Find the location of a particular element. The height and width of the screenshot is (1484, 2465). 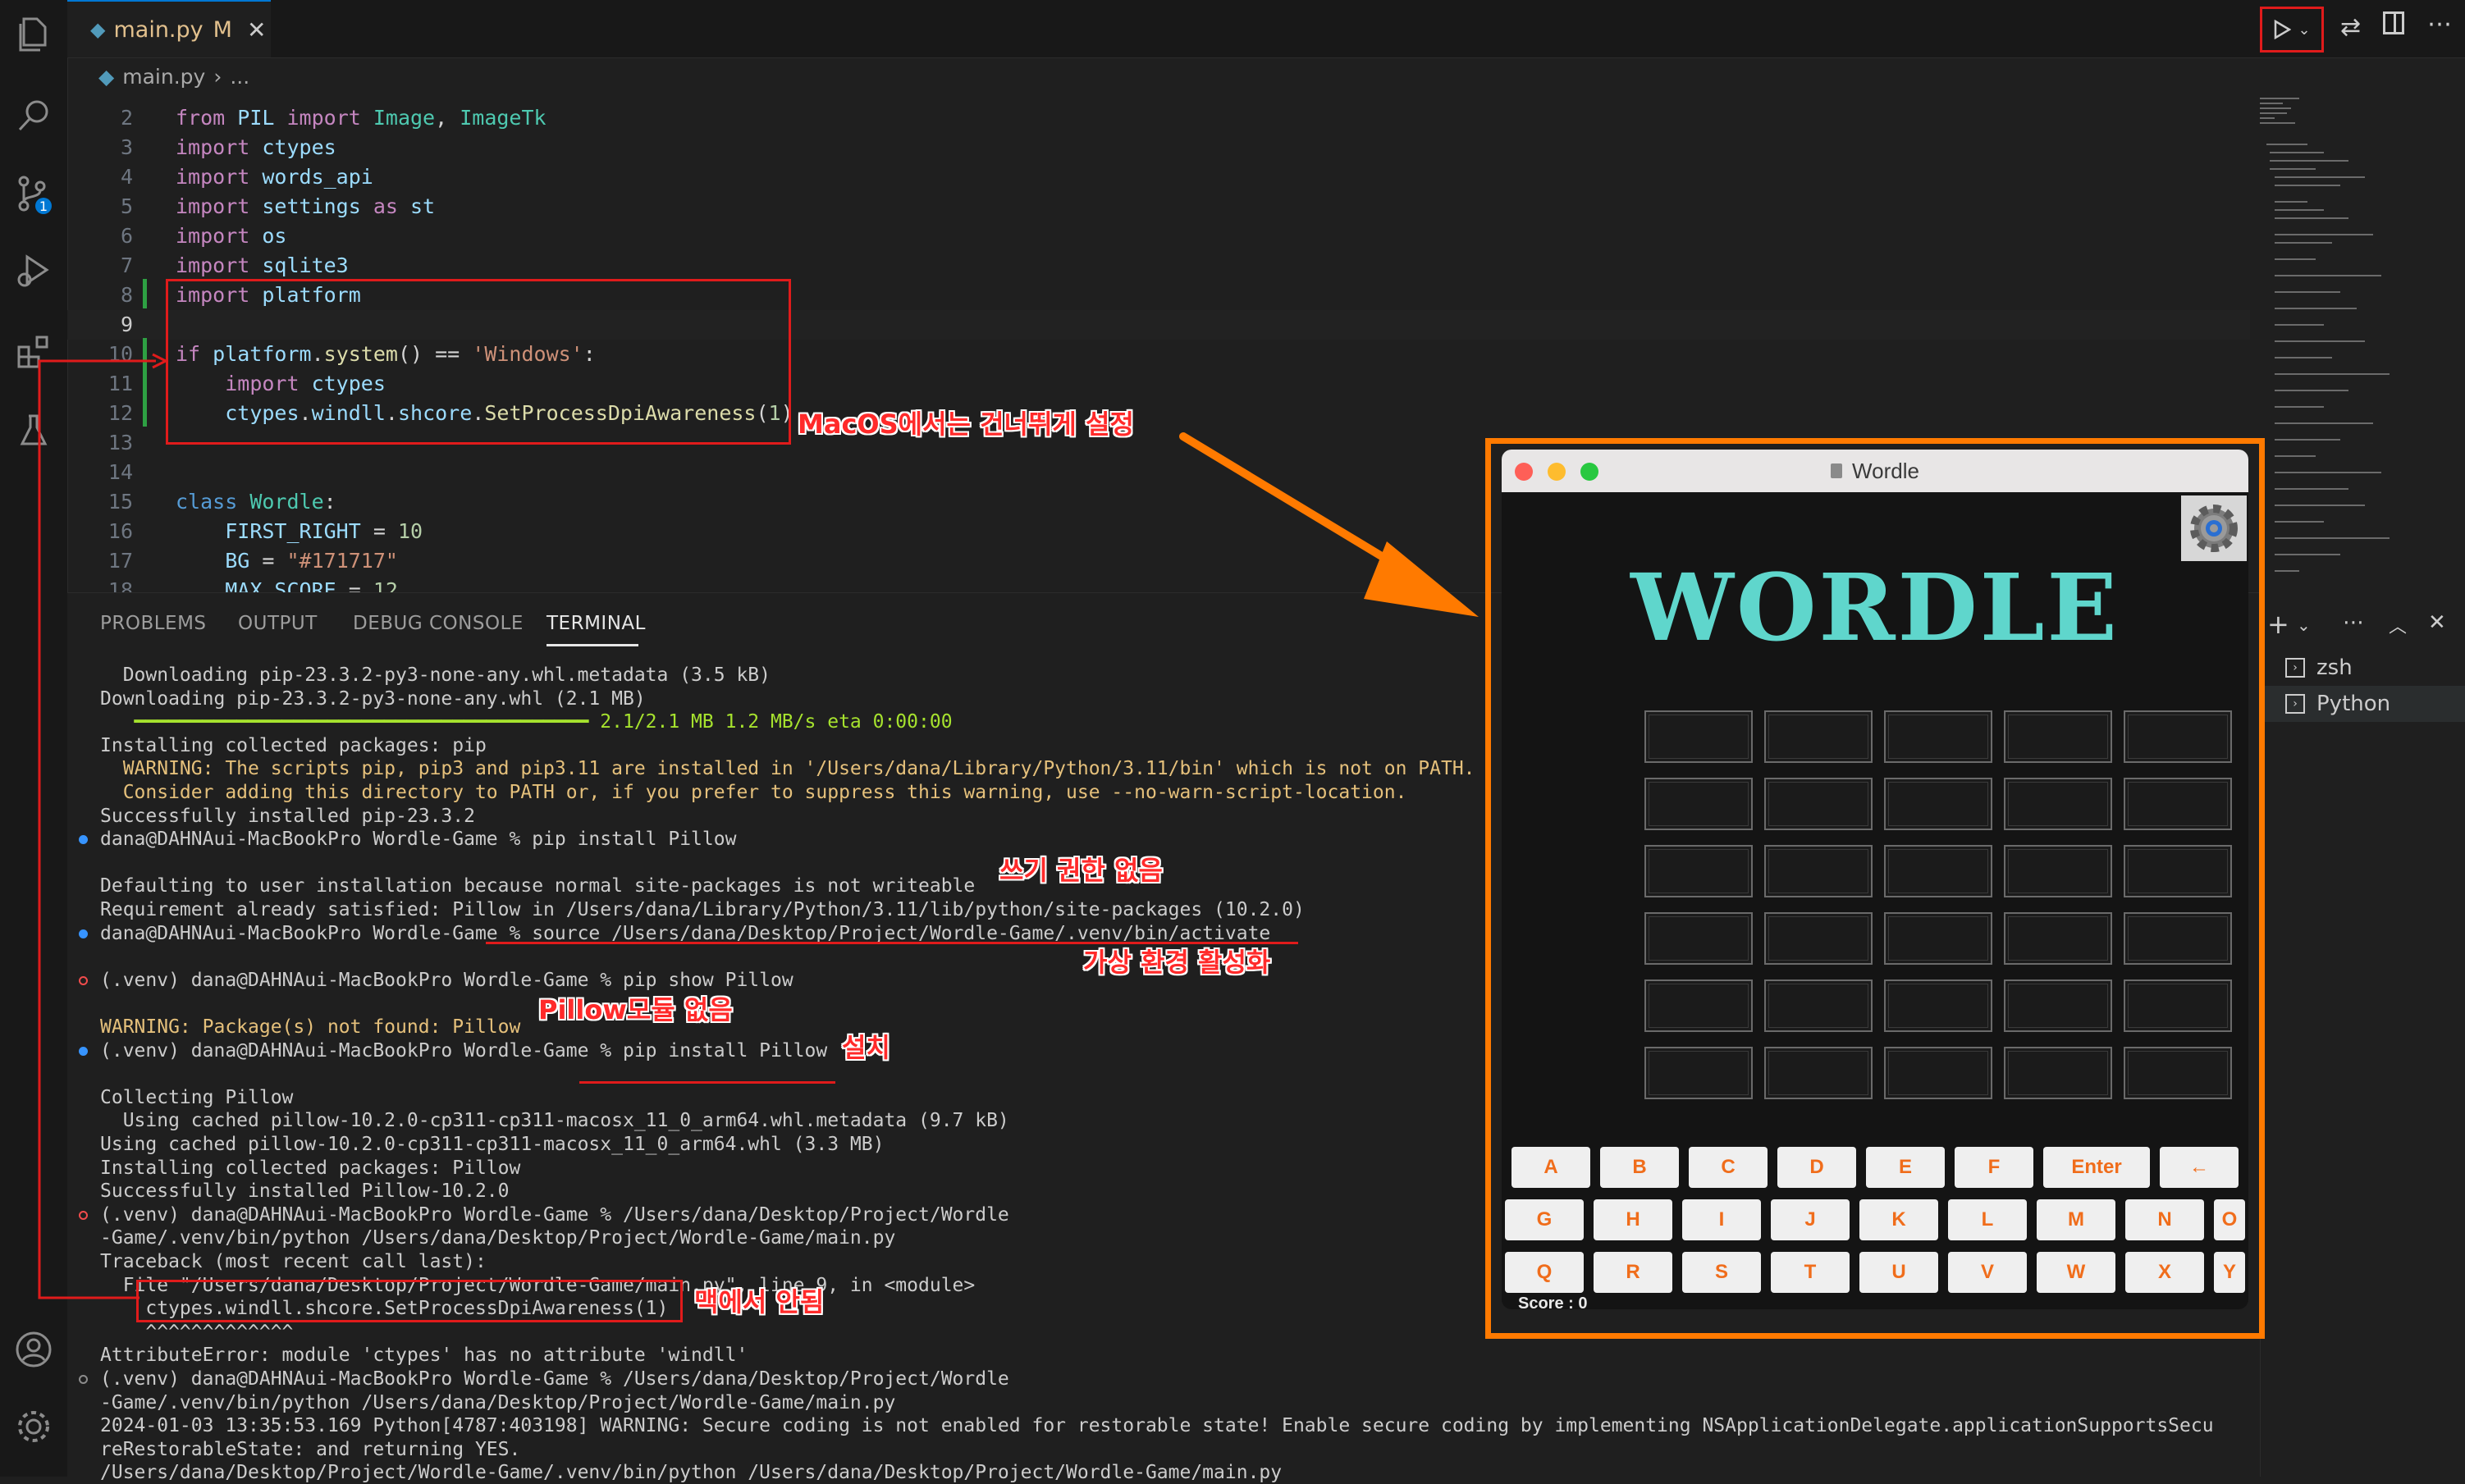

minimap is located at coordinates (2357, 343).